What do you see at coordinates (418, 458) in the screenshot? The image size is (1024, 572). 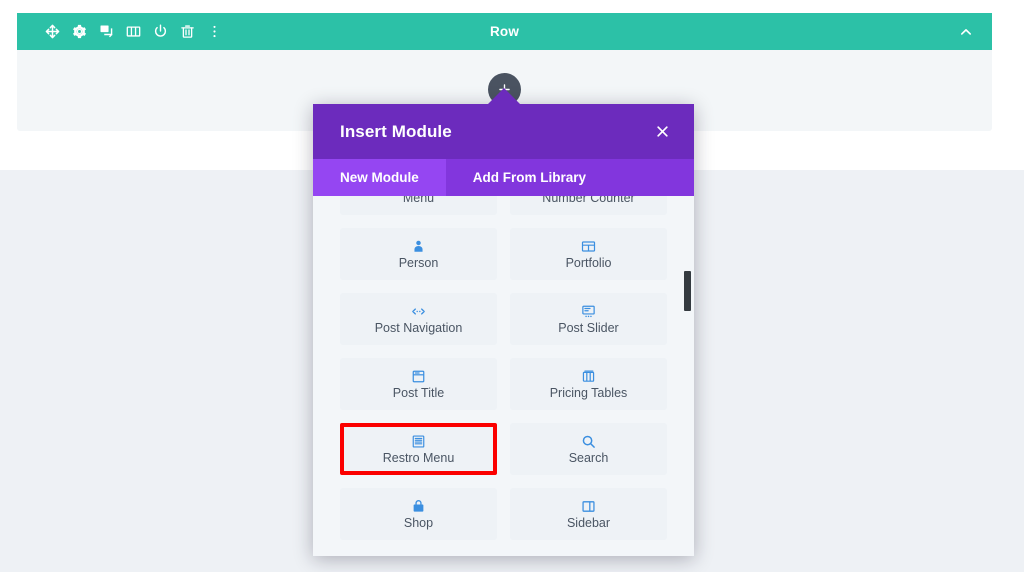 I see `module-tile-label: Restro Menu` at bounding box center [418, 458].